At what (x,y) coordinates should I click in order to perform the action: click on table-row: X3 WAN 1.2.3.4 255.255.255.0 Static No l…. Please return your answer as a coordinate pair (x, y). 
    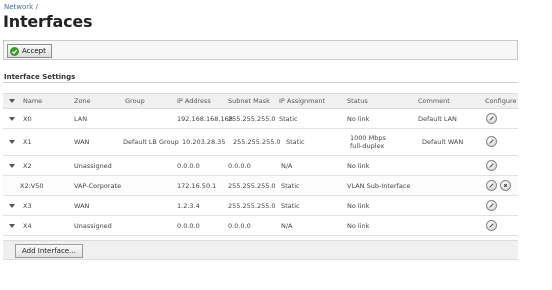
    Looking at the image, I should click on (260, 206).